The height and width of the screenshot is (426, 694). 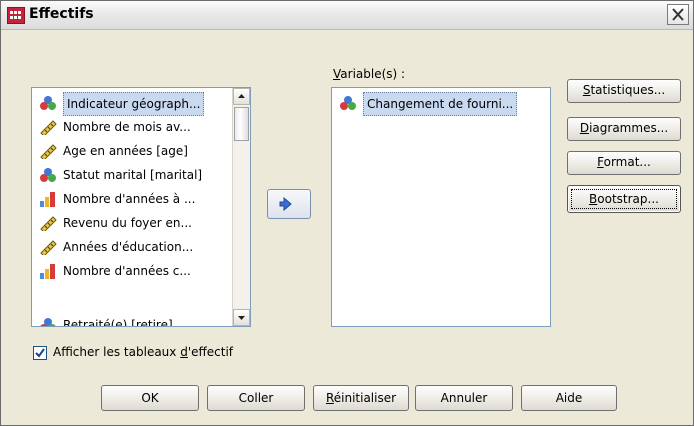 I want to click on arrow-up-icon, so click(x=241, y=96).